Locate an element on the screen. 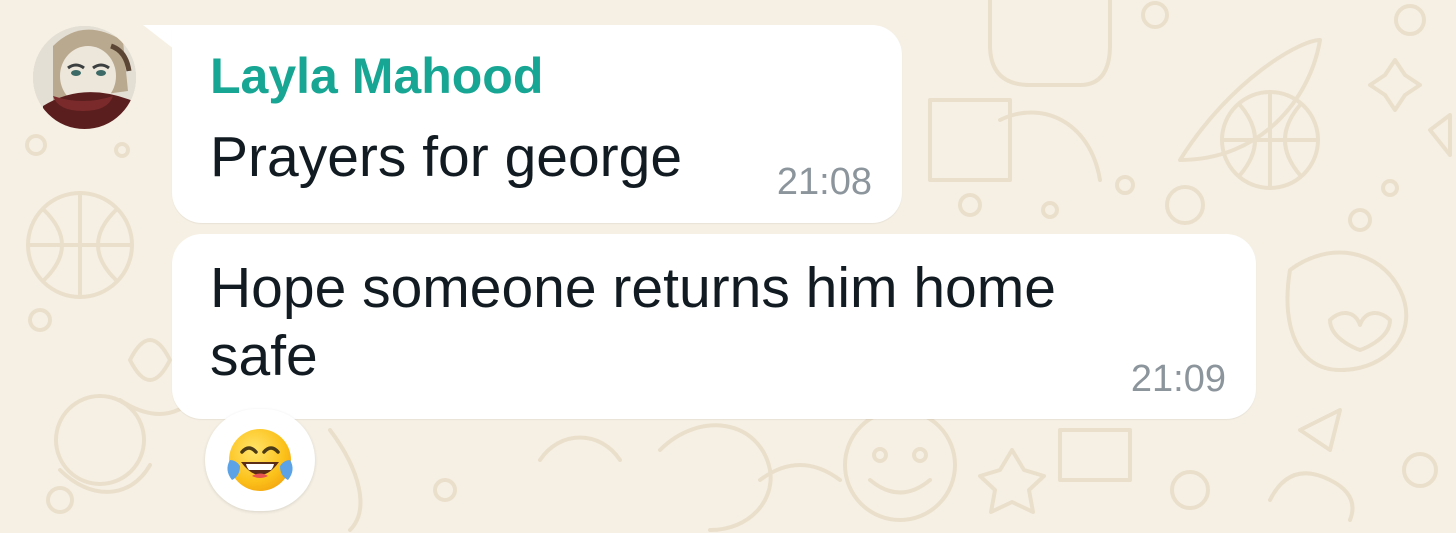 The height and width of the screenshot is (533, 1456). face-with-tears-of-joy-icon is located at coordinates (260, 460).